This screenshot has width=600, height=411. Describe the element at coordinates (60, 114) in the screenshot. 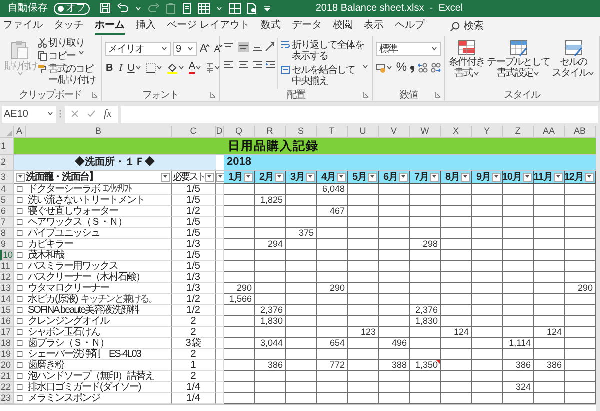

I see `drag-handle-icon` at that location.